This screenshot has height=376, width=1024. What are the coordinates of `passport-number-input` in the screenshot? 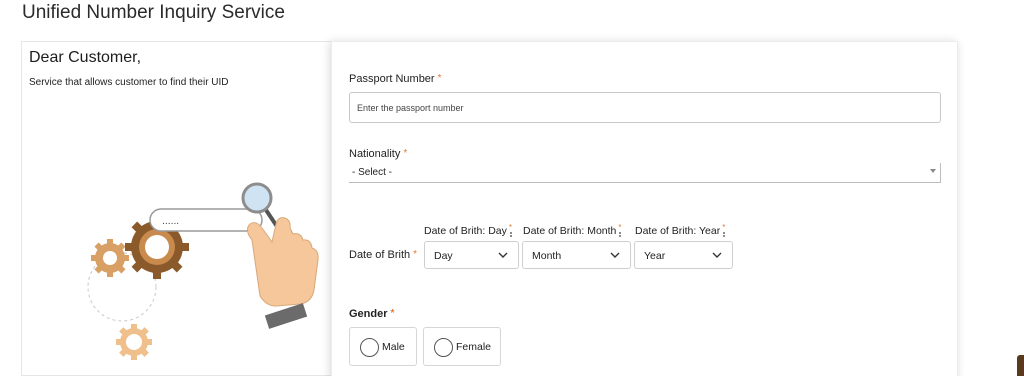 It's located at (645, 107).